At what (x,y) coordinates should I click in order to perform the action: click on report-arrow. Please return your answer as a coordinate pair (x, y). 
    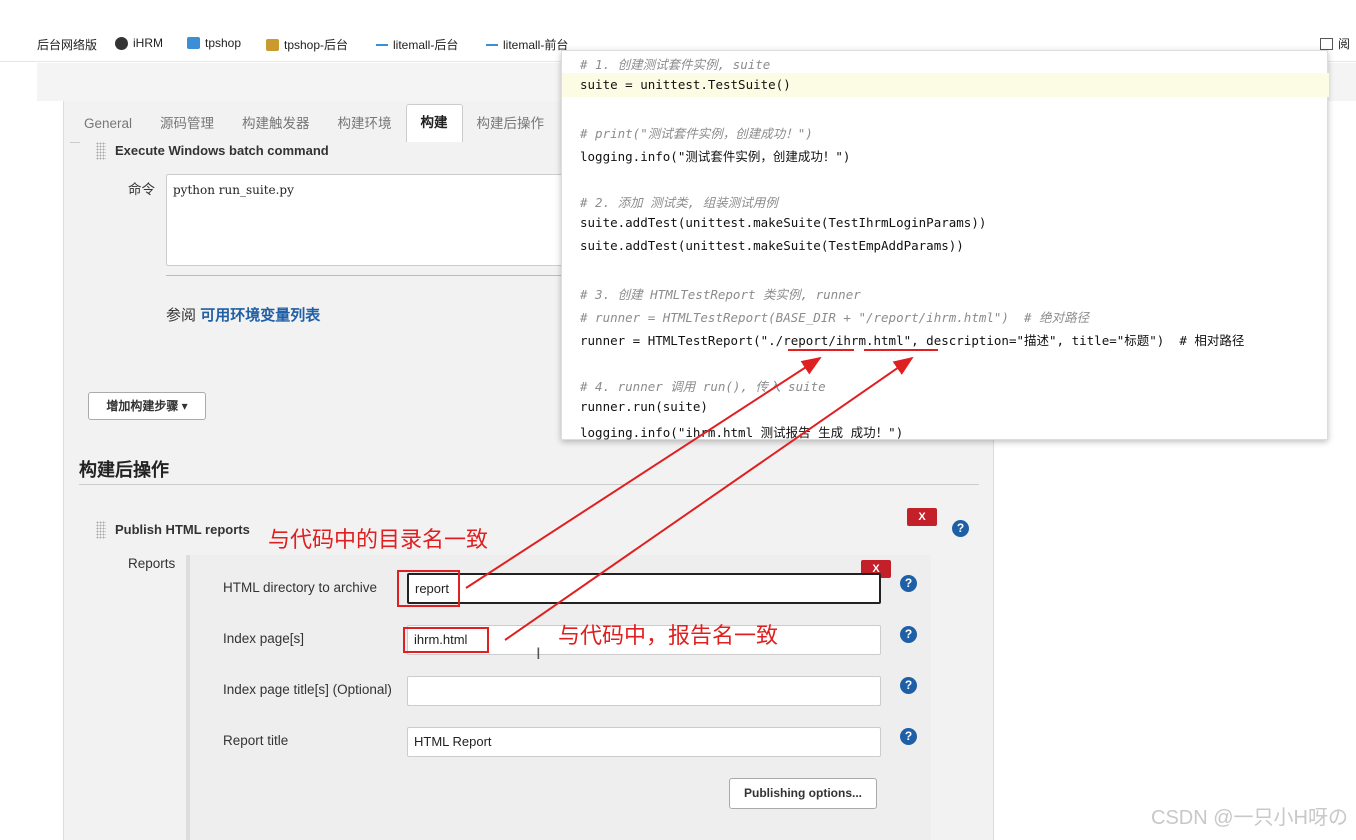
    Looking at the image, I should click on (709, 498).